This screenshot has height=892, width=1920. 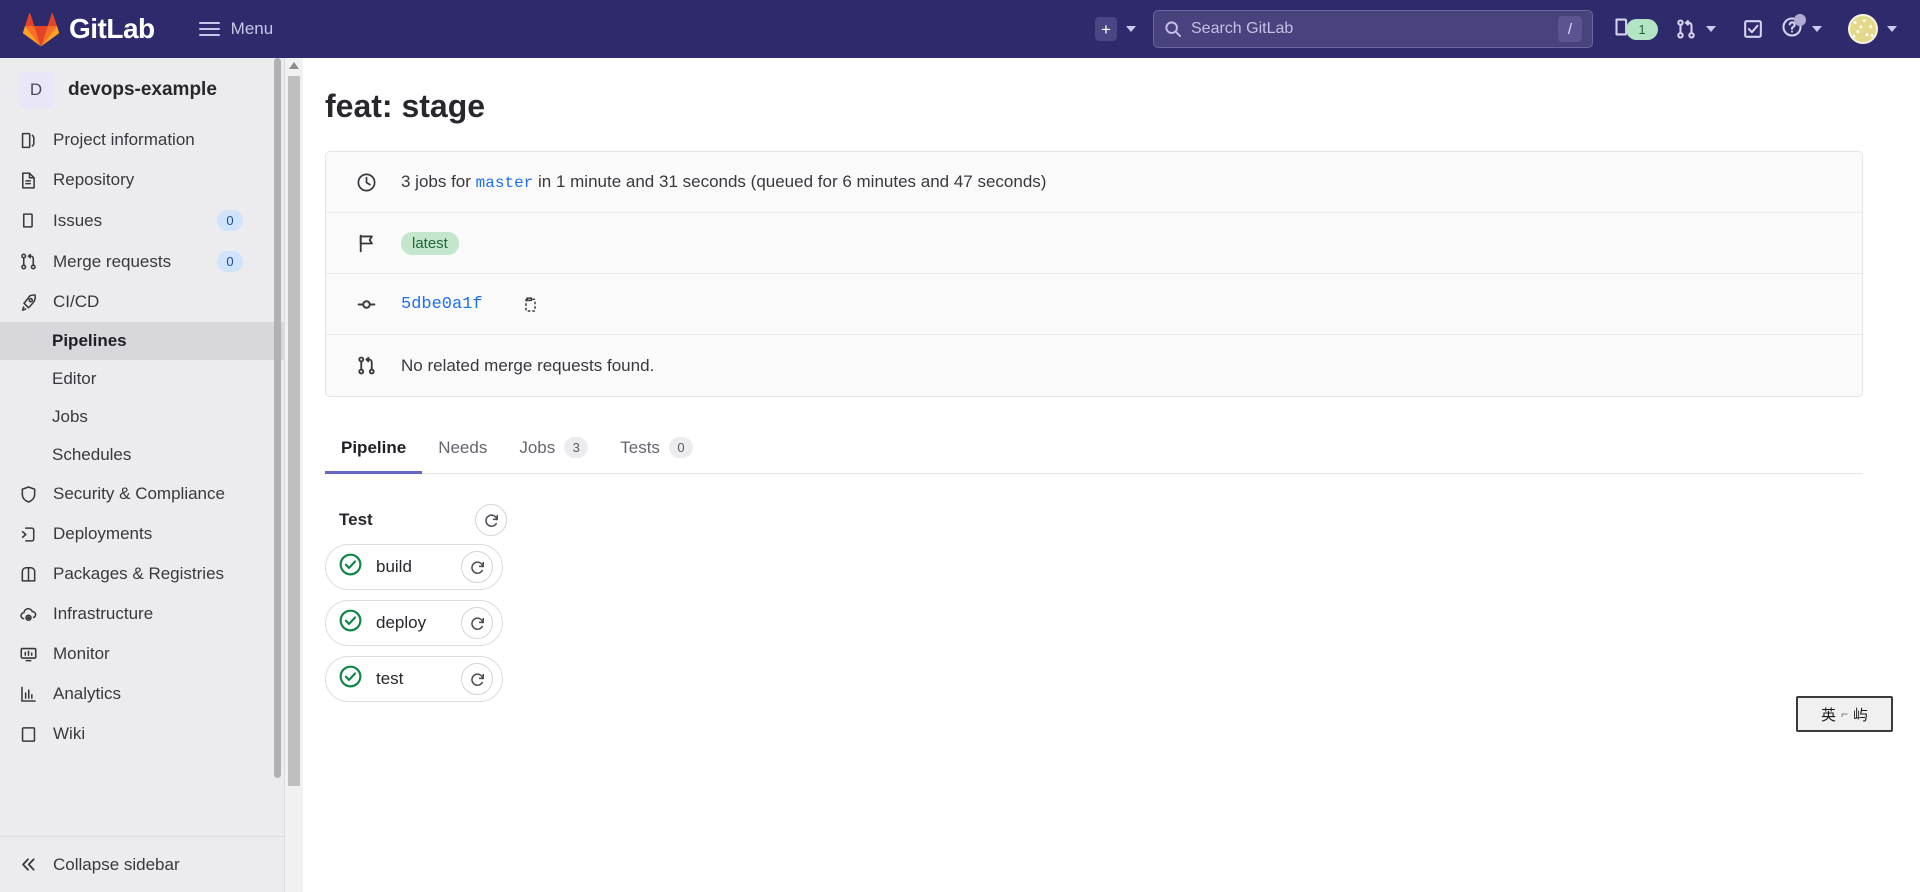 What do you see at coordinates (1131, 29) in the screenshot?
I see `new-item-chevron-down-icon` at bounding box center [1131, 29].